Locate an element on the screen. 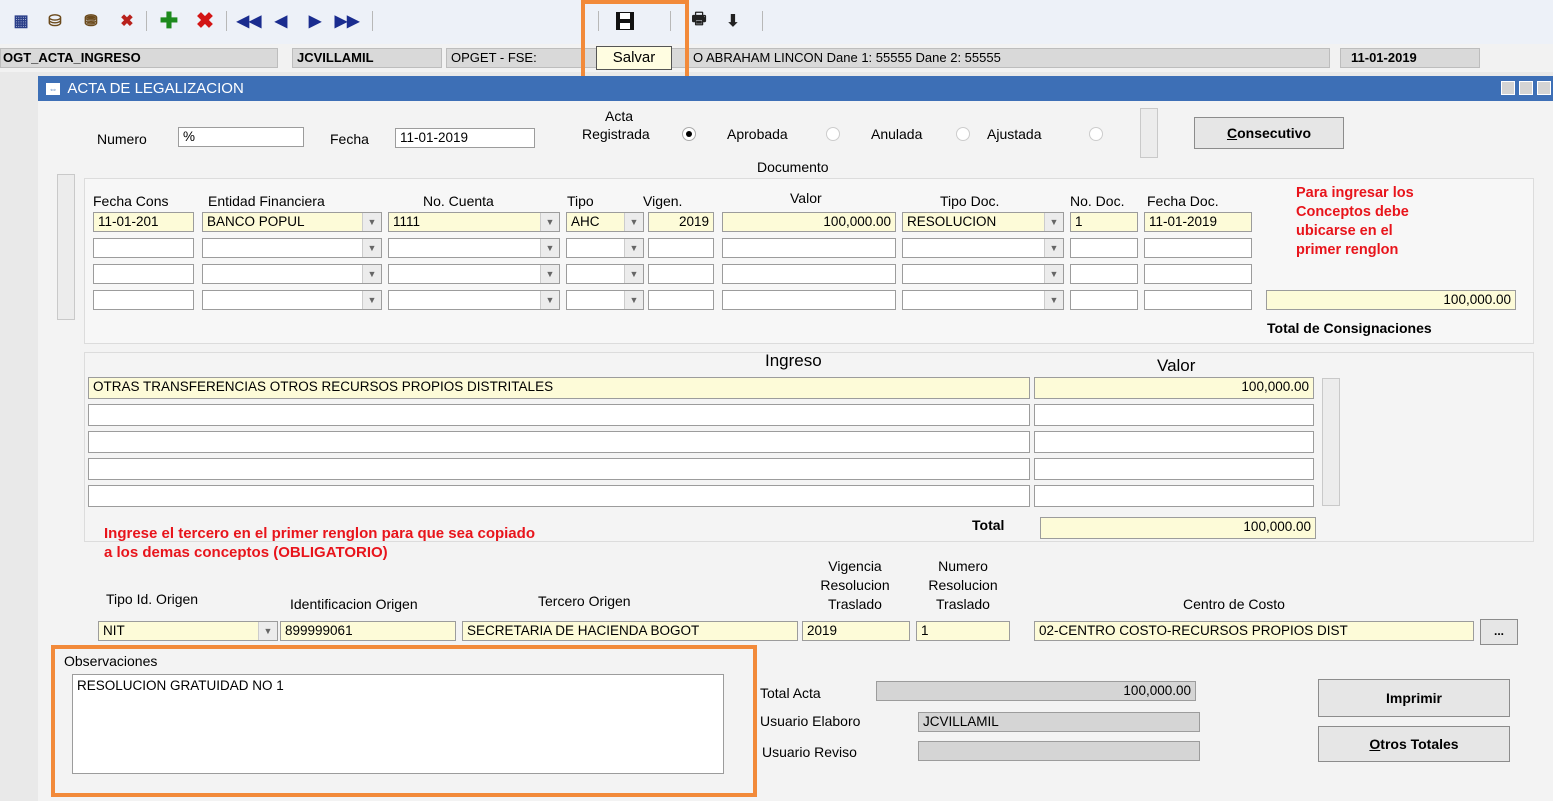 This screenshot has height=801, width=1553. row1-cuenta: 1111 ▼ is located at coordinates (474, 222).